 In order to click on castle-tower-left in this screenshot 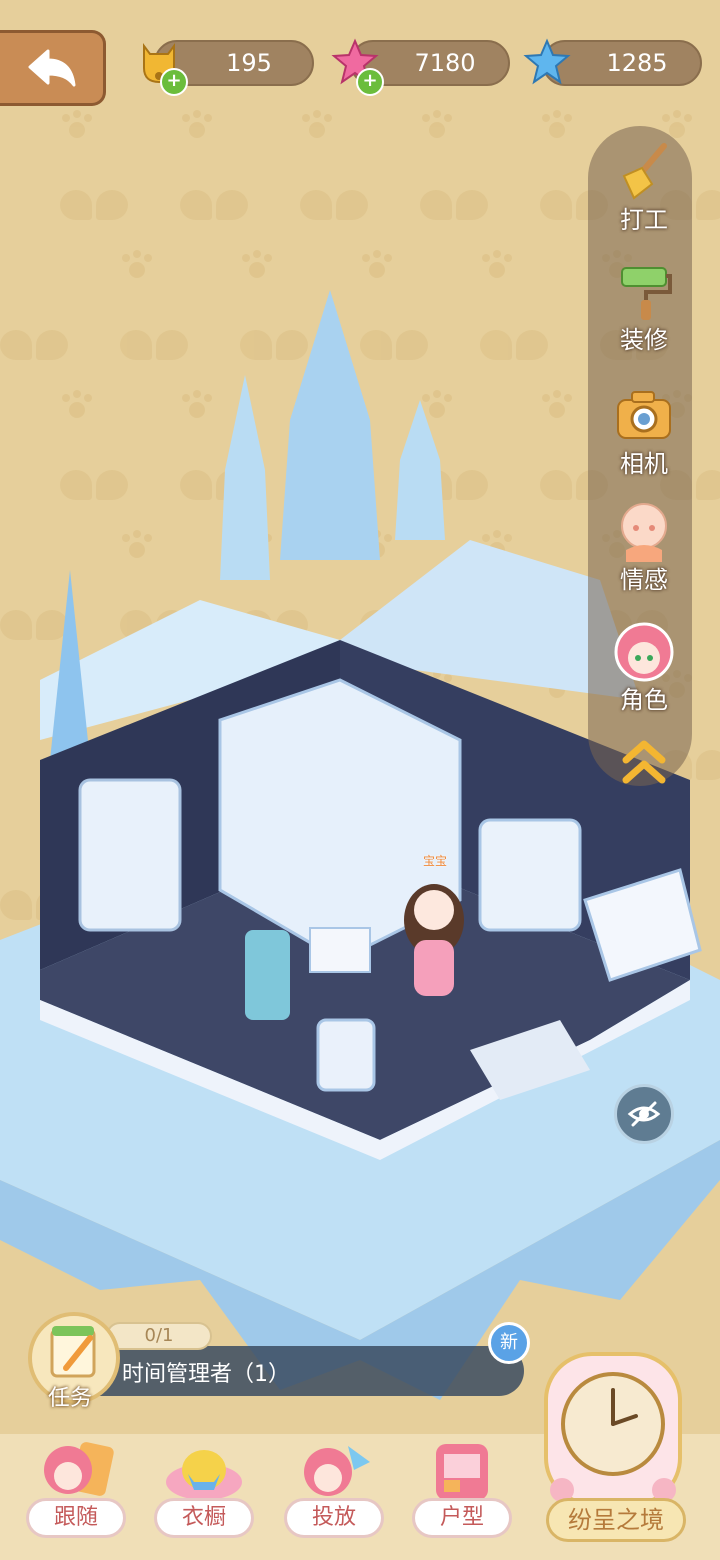, I will do `click(245, 477)`.